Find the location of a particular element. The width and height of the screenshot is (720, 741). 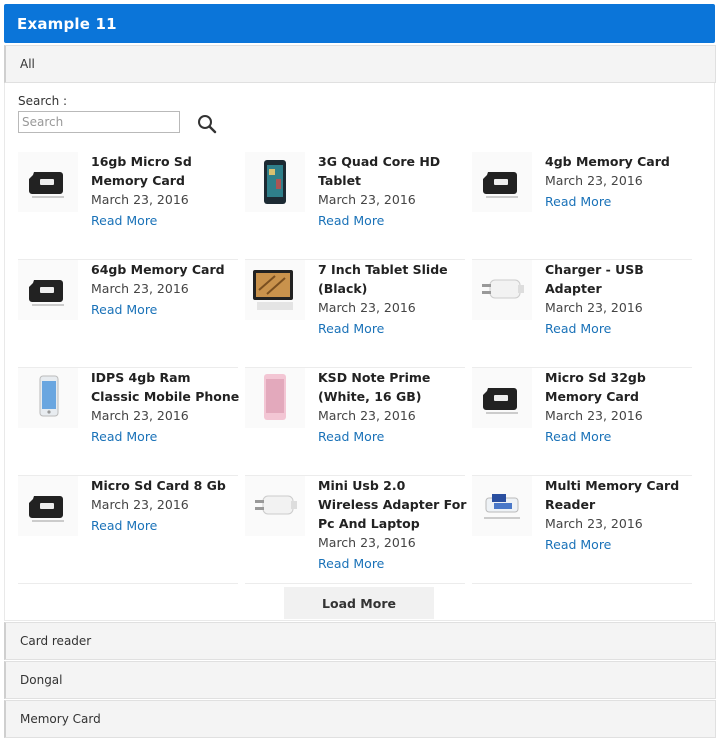

card-reader-icon is located at coordinates (502, 506).